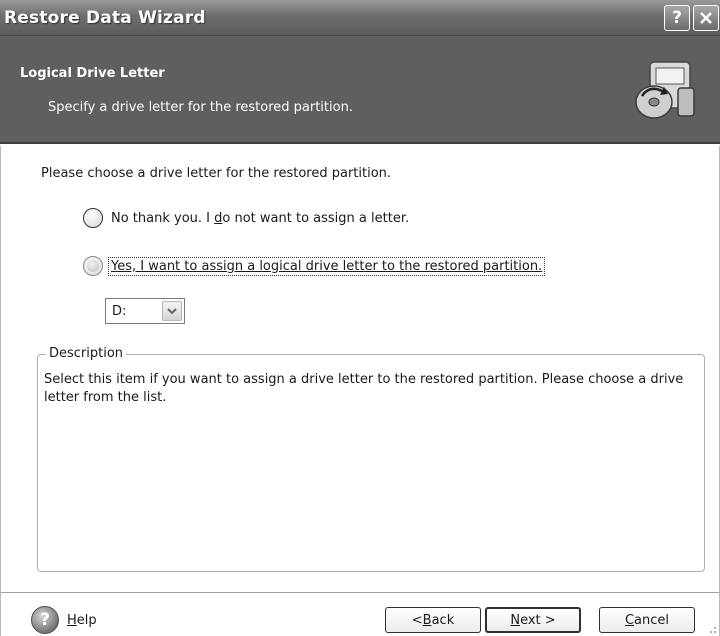 The image size is (720, 636). I want to click on radio-assign-letter, so click(93, 266).